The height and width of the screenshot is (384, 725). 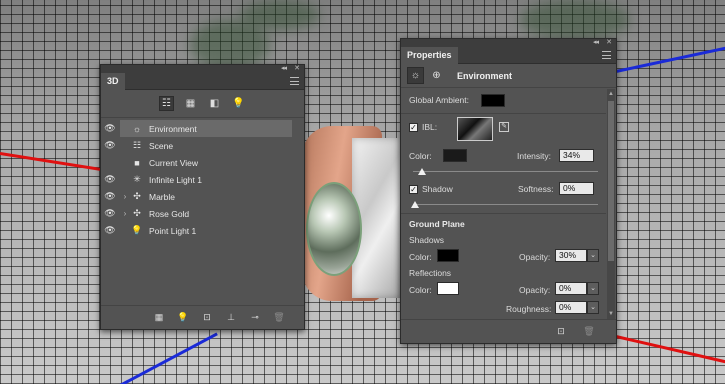 What do you see at coordinates (137, 162) in the screenshot?
I see `camera-icon: ■` at bounding box center [137, 162].